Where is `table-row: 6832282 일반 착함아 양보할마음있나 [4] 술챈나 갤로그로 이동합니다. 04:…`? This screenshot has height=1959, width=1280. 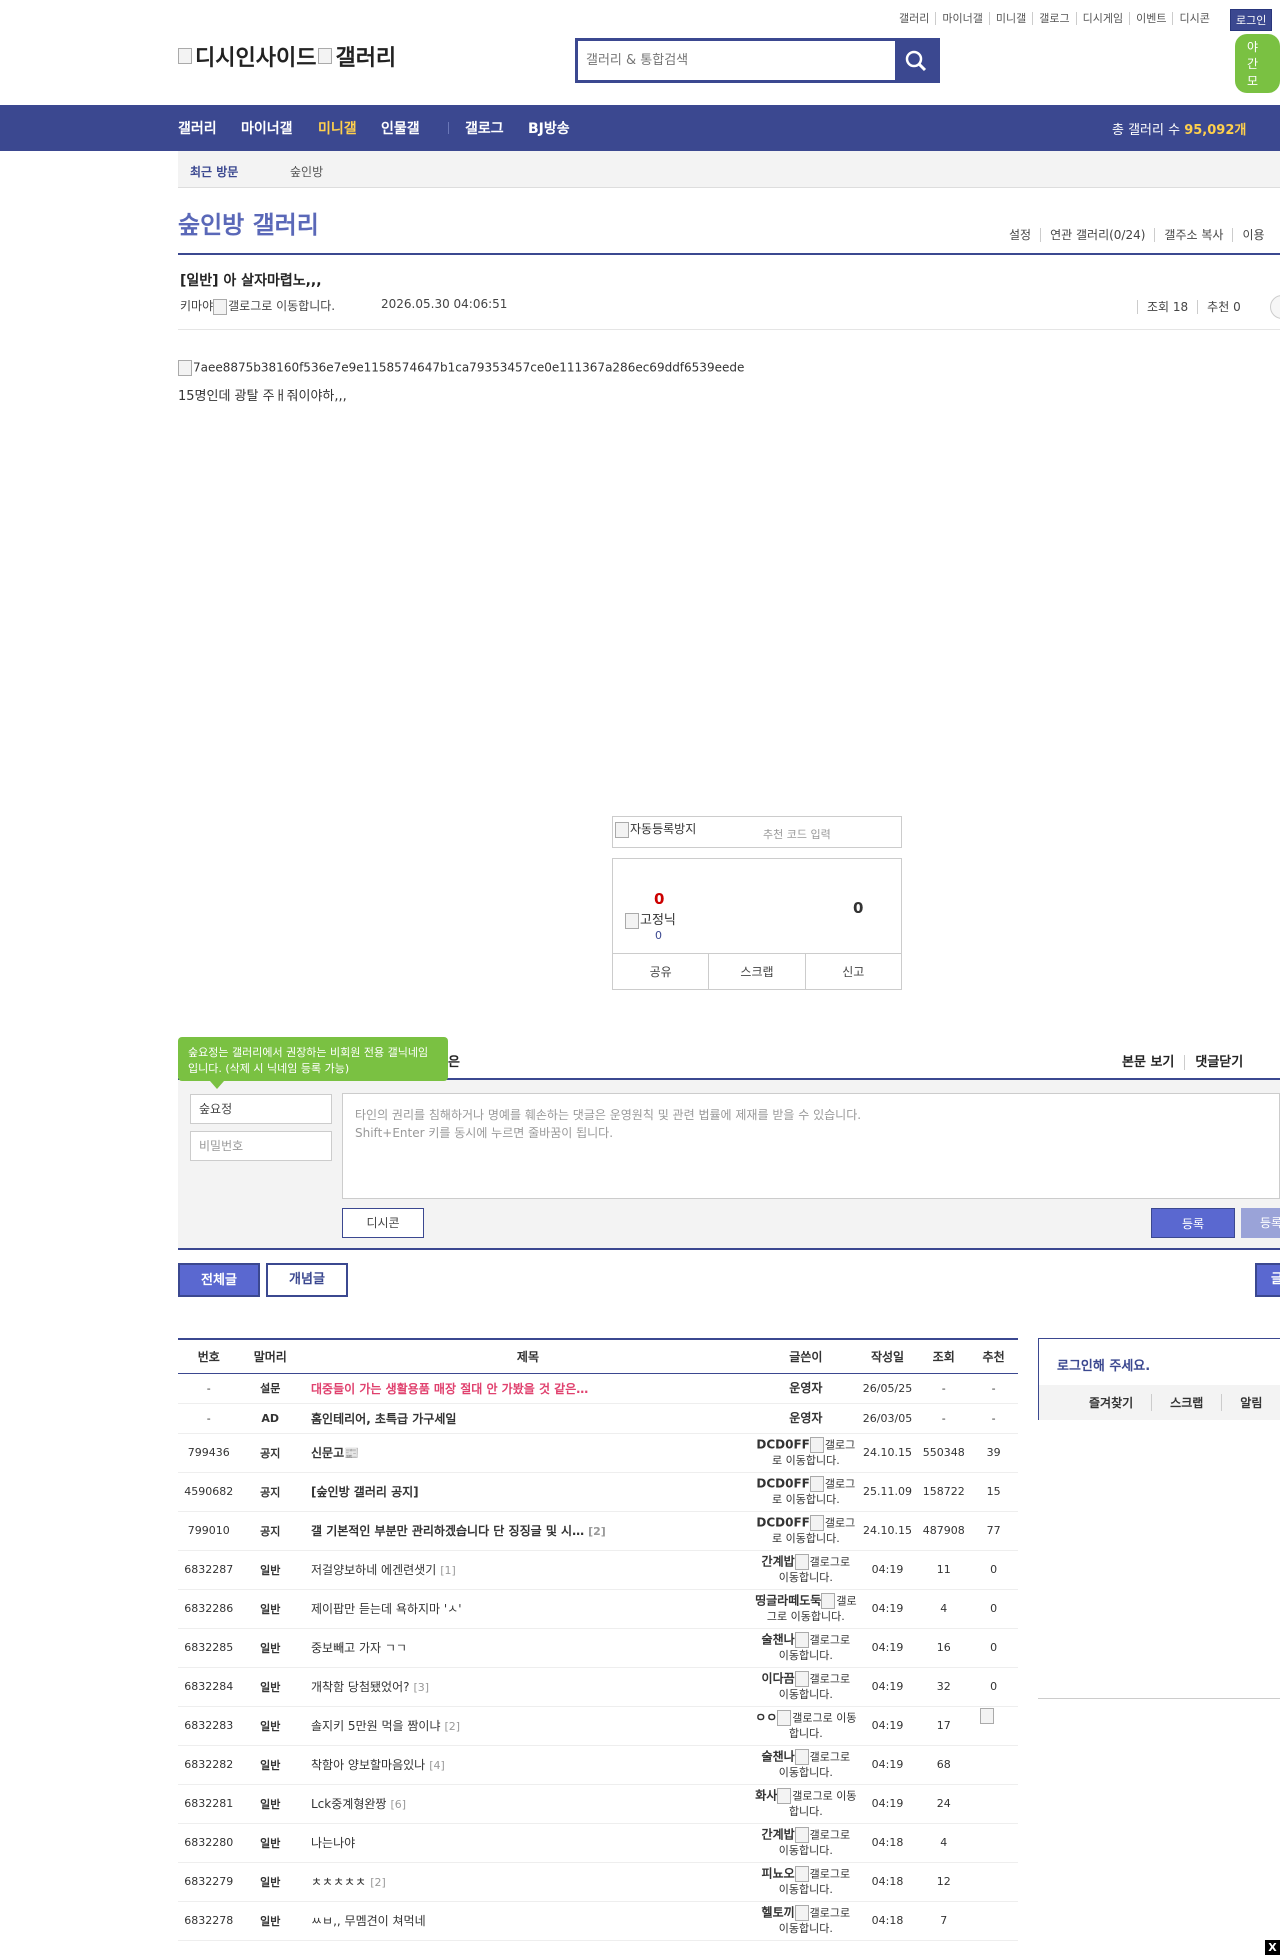 table-row: 6832282 일반 착함아 양보할마음있나 [4] 술챈나 갤로그로 이동합니다. 04:… is located at coordinates (598, 1765).